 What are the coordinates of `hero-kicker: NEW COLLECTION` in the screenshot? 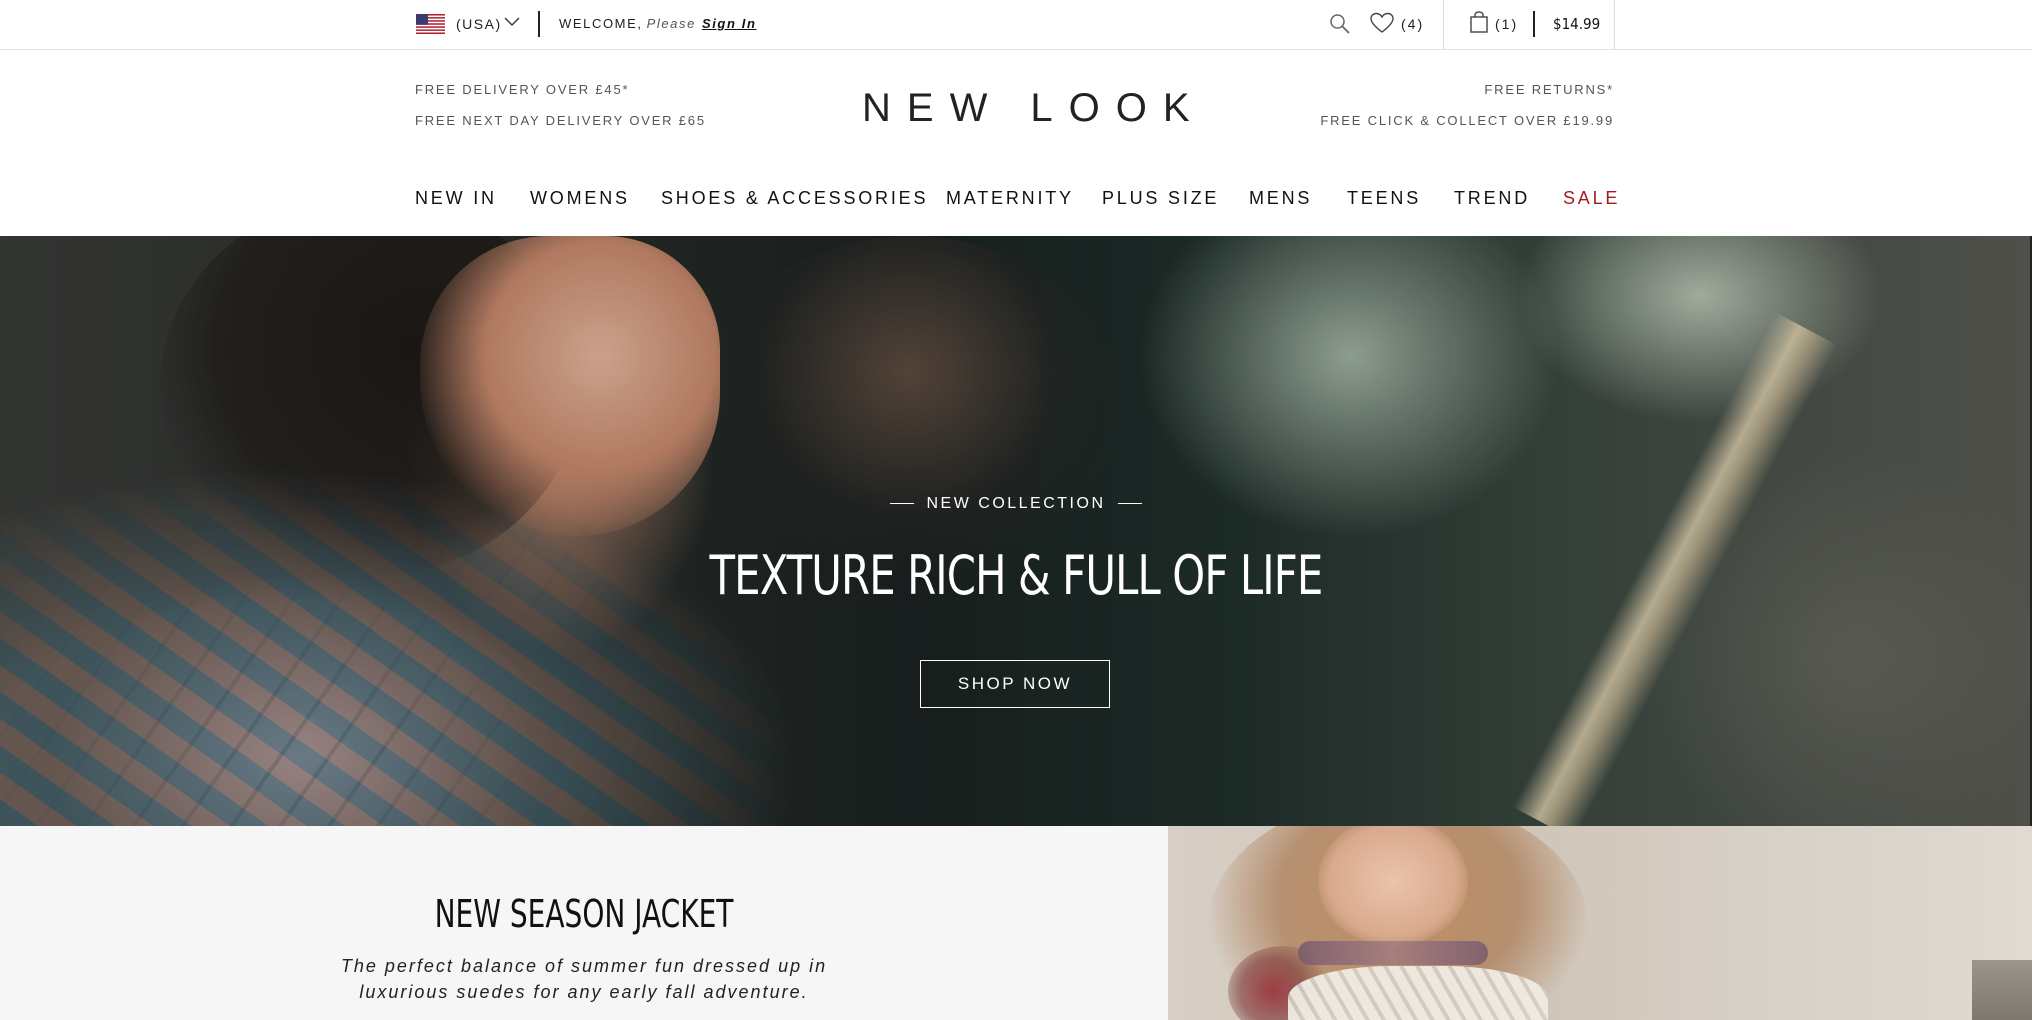 It's located at (1016, 504).